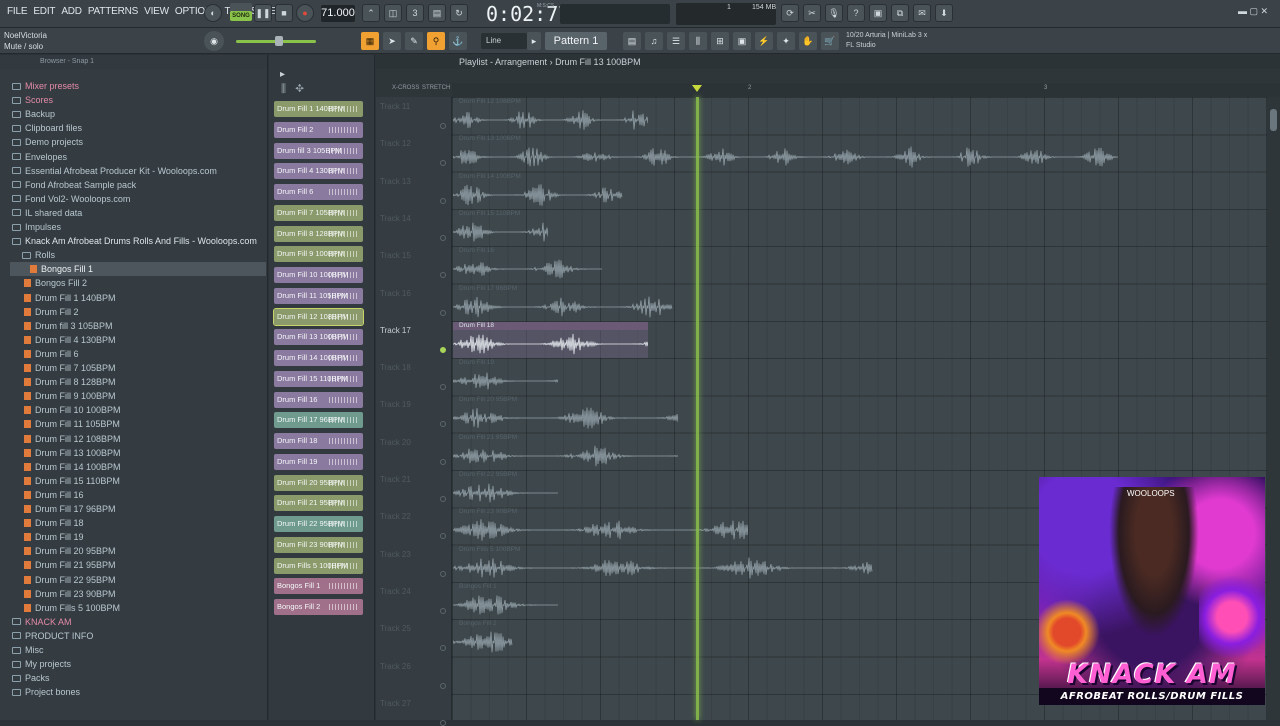 Image resolution: width=1280 pixels, height=726 pixels. What do you see at coordinates (72, 410) in the screenshot?
I see `browser-file: Drum Fill 10 100BPM` at bounding box center [72, 410].